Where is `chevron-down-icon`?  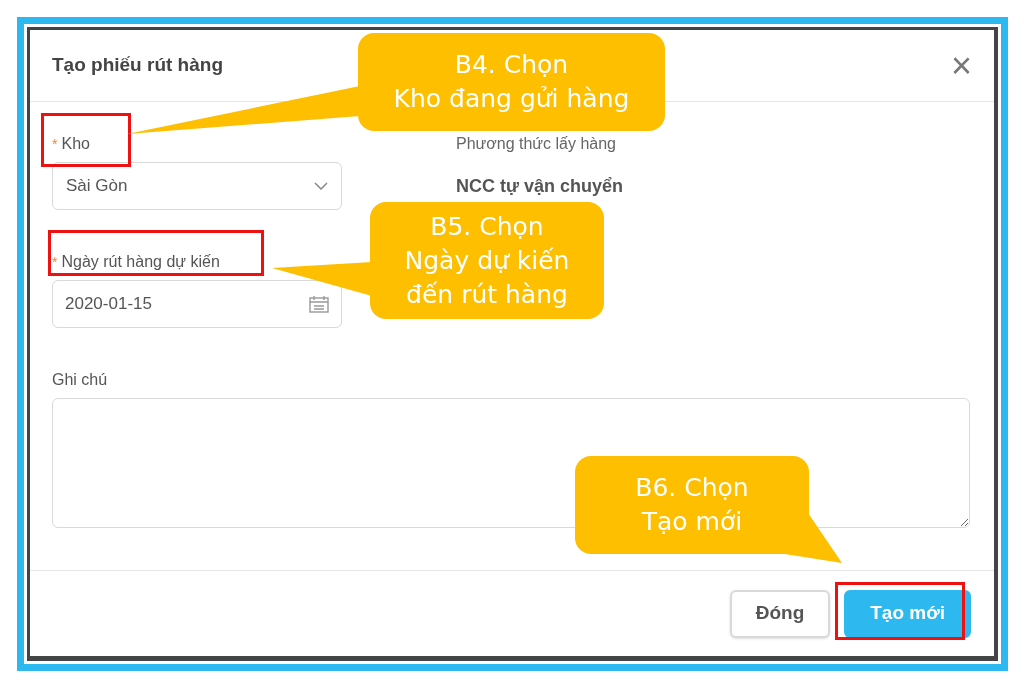
chevron-down-icon is located at coordinates (321, 186).